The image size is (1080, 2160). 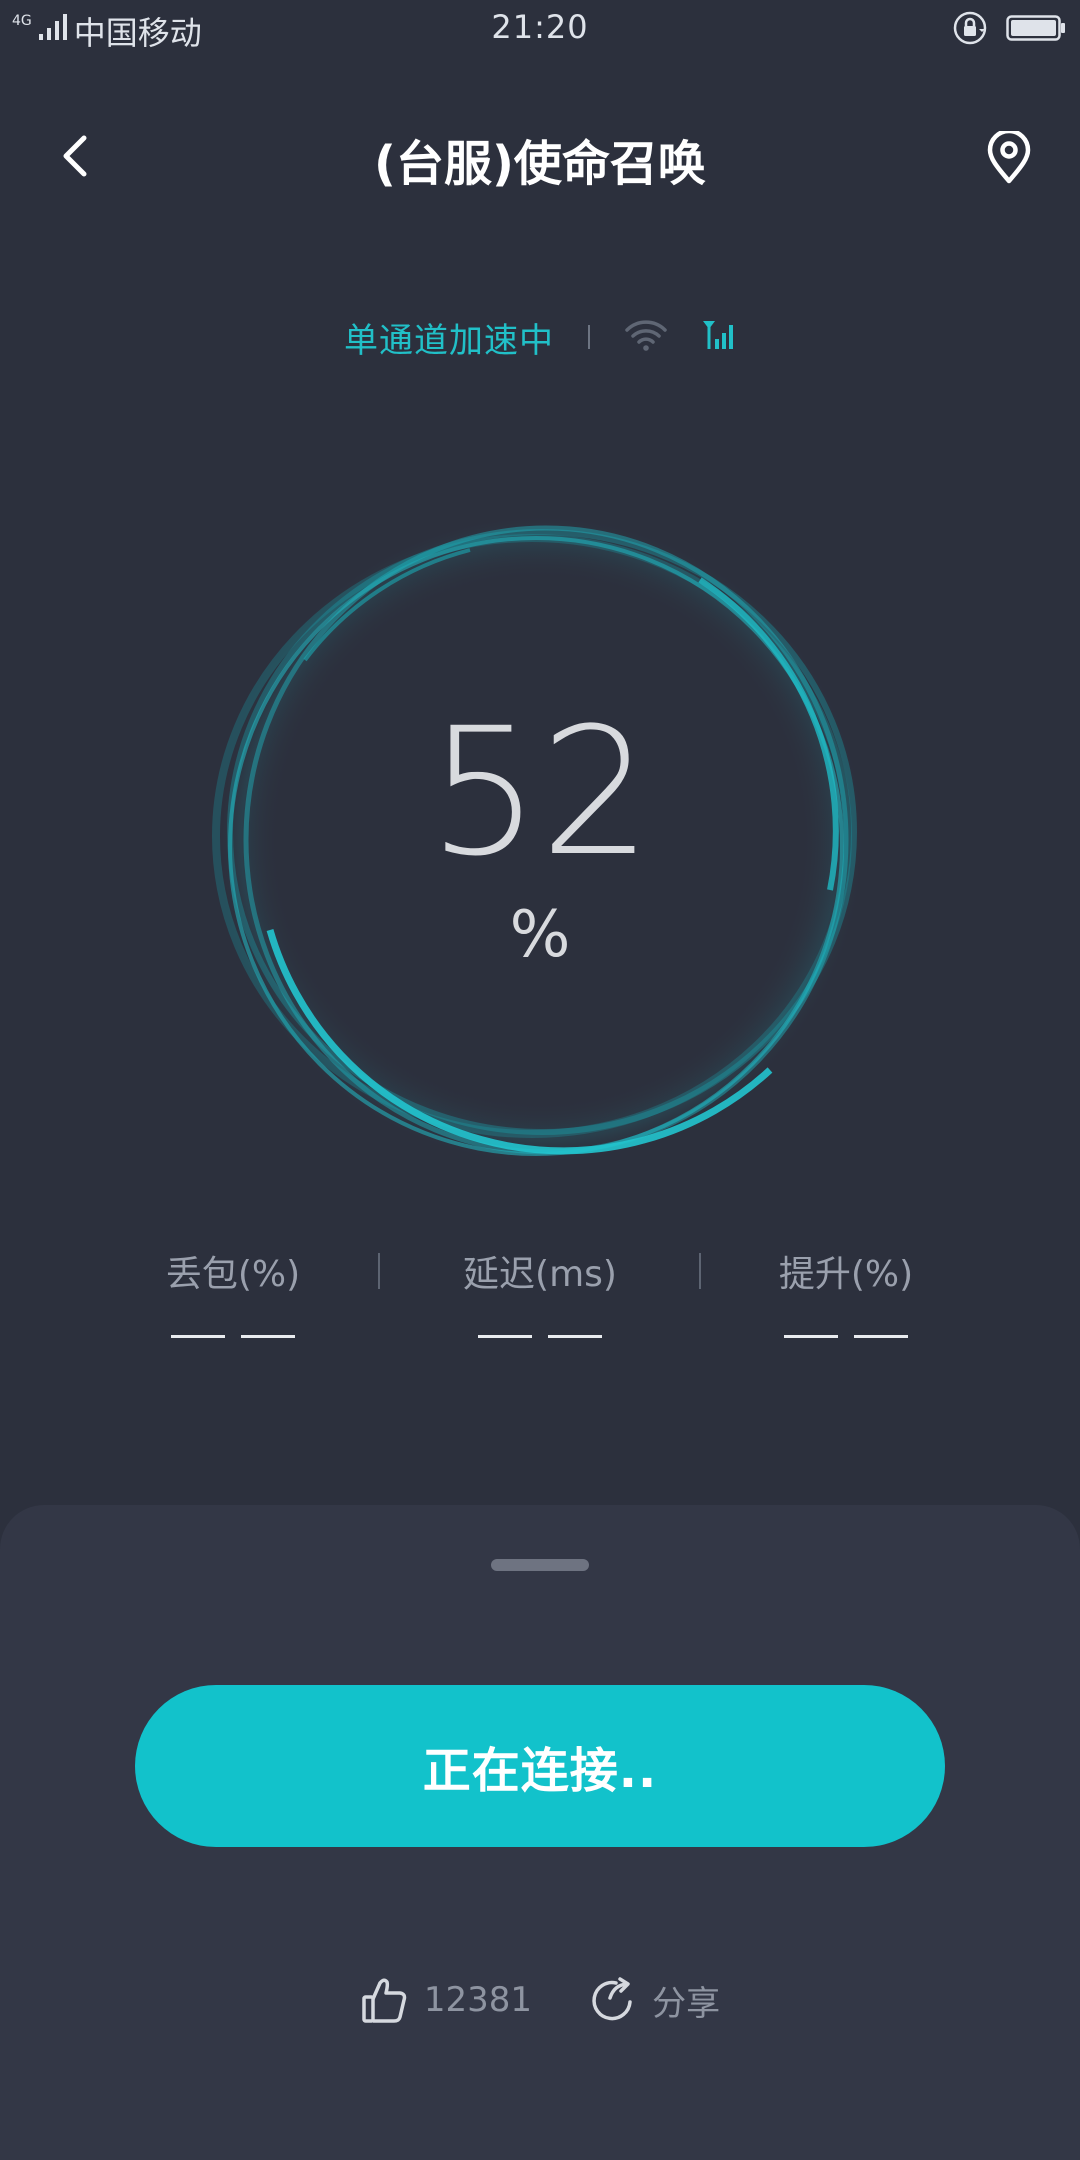 What do you see at coordinates (540, 2000) in the screenshot?
I see `action-row: 12381 分享` at bounding box center [540, 2000].